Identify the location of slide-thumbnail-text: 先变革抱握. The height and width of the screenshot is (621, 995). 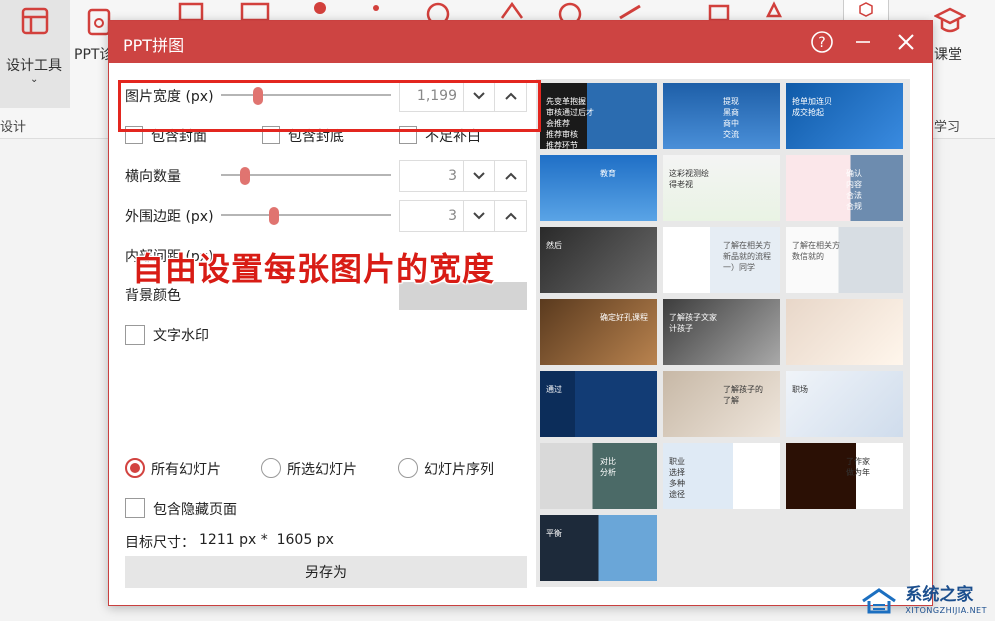
(566, 101).